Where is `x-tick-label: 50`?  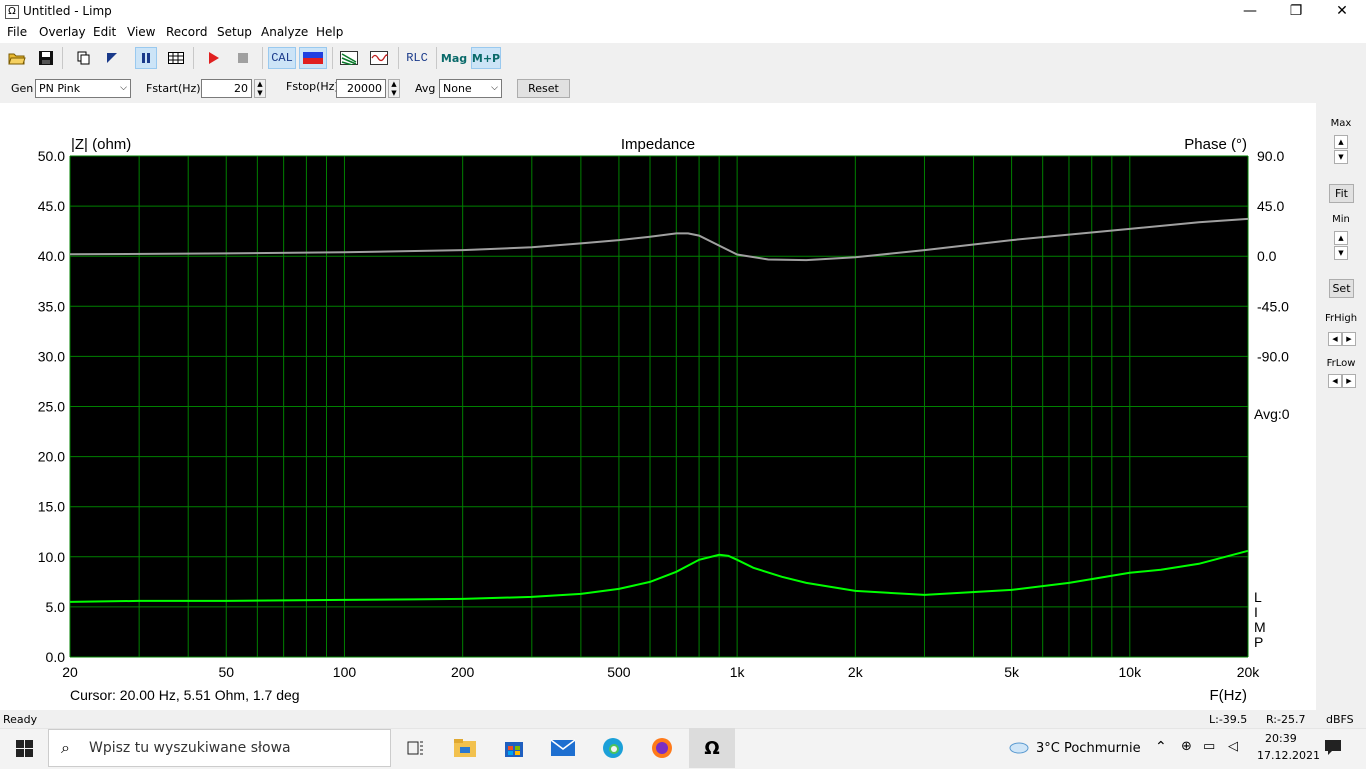 x-tick-label: 50 is located at coordinates (226, 672).